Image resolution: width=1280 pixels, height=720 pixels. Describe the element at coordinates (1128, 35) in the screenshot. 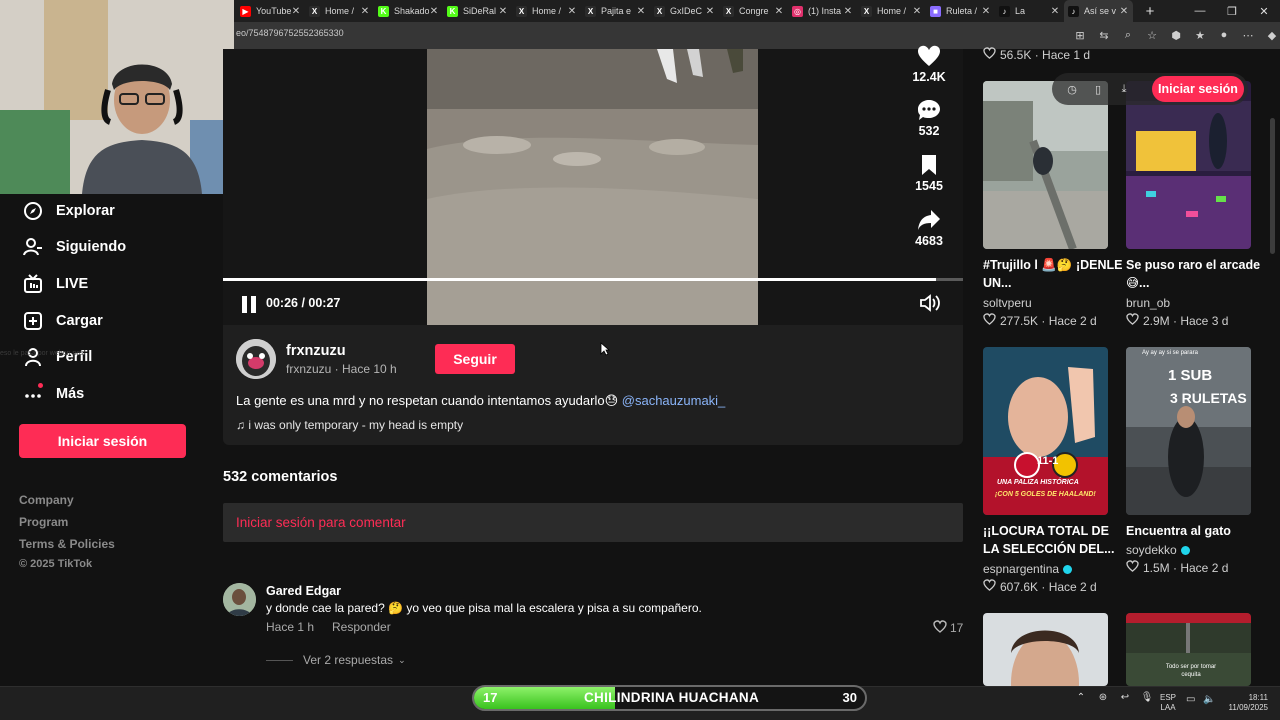

I see `zoom-icon: ⌕` at that location.